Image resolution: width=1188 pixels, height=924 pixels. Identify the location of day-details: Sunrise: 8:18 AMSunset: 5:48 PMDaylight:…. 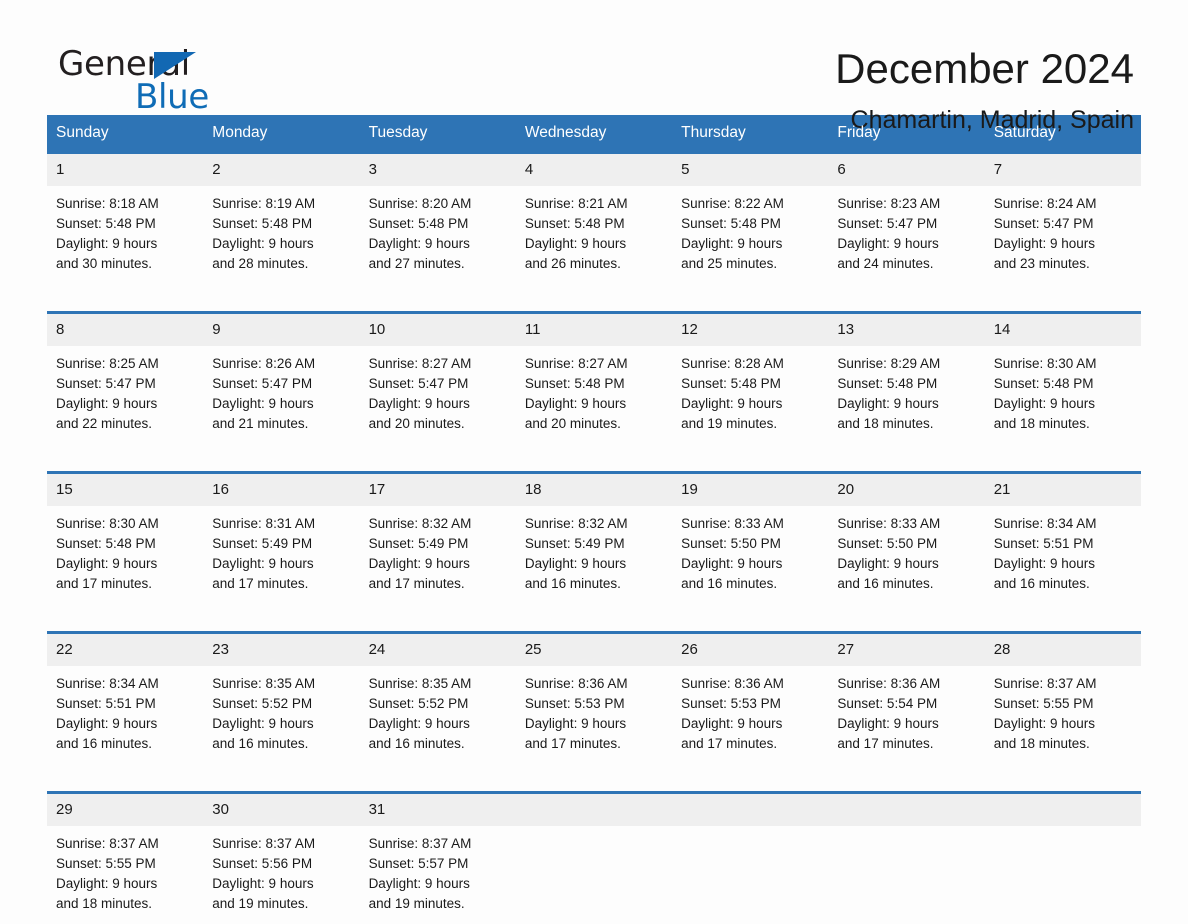
(125, 235).